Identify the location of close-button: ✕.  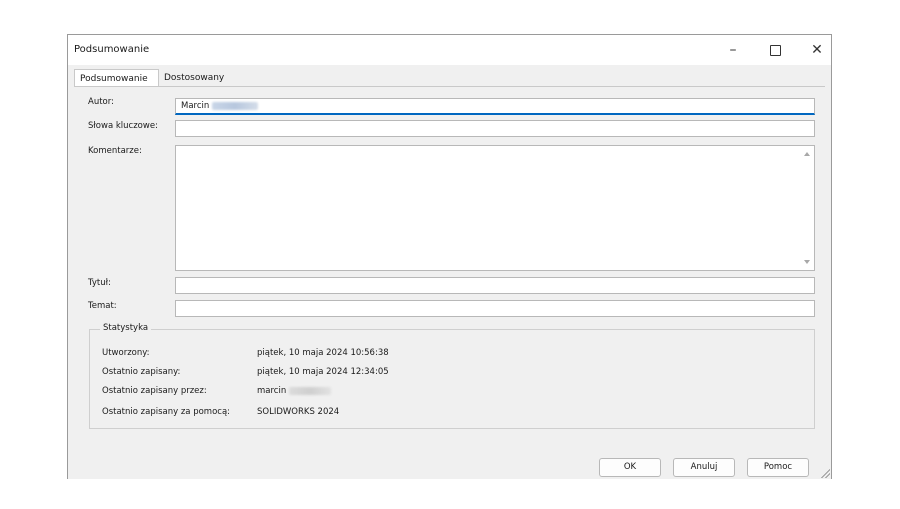
(817, 50).